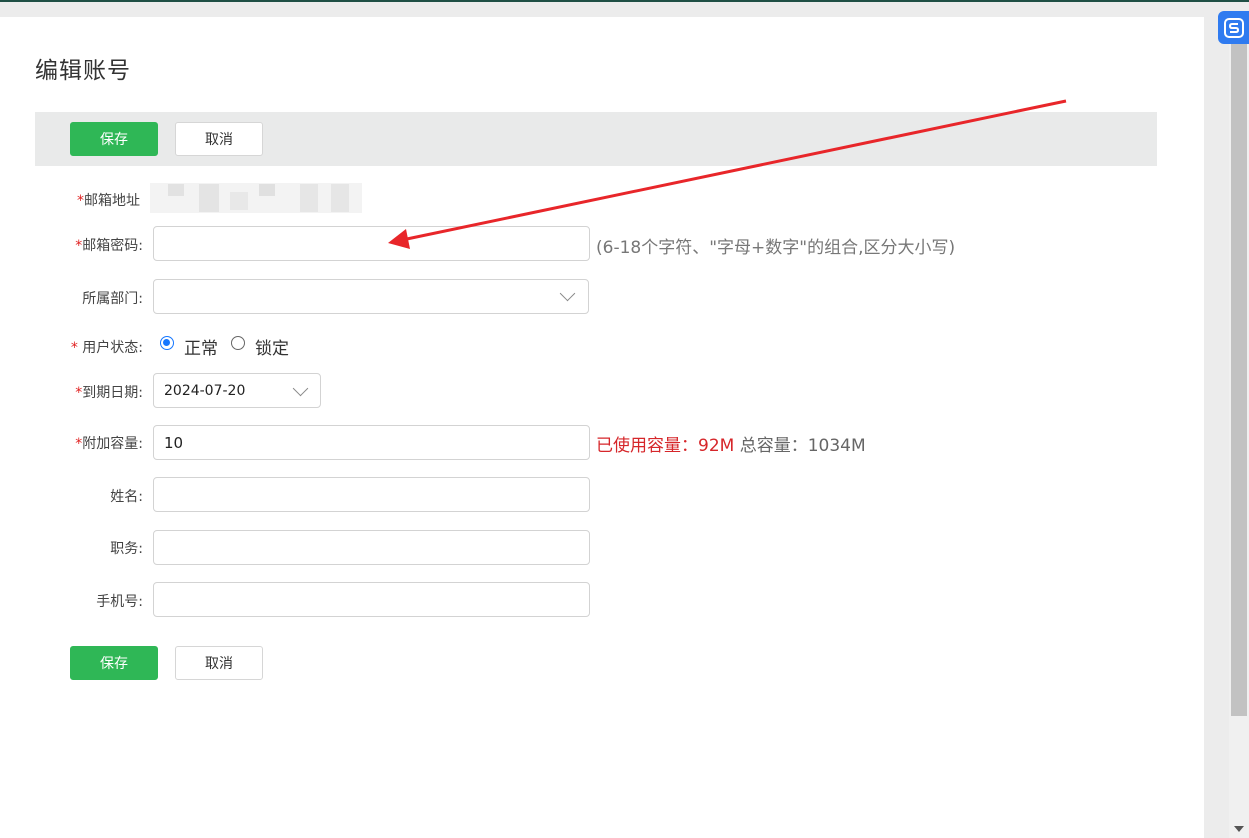  What do you see at coordinates (1239, 829) in the screenshot?
I see `scroll-down-arrow-icon` at bounding box center [1239, 829].